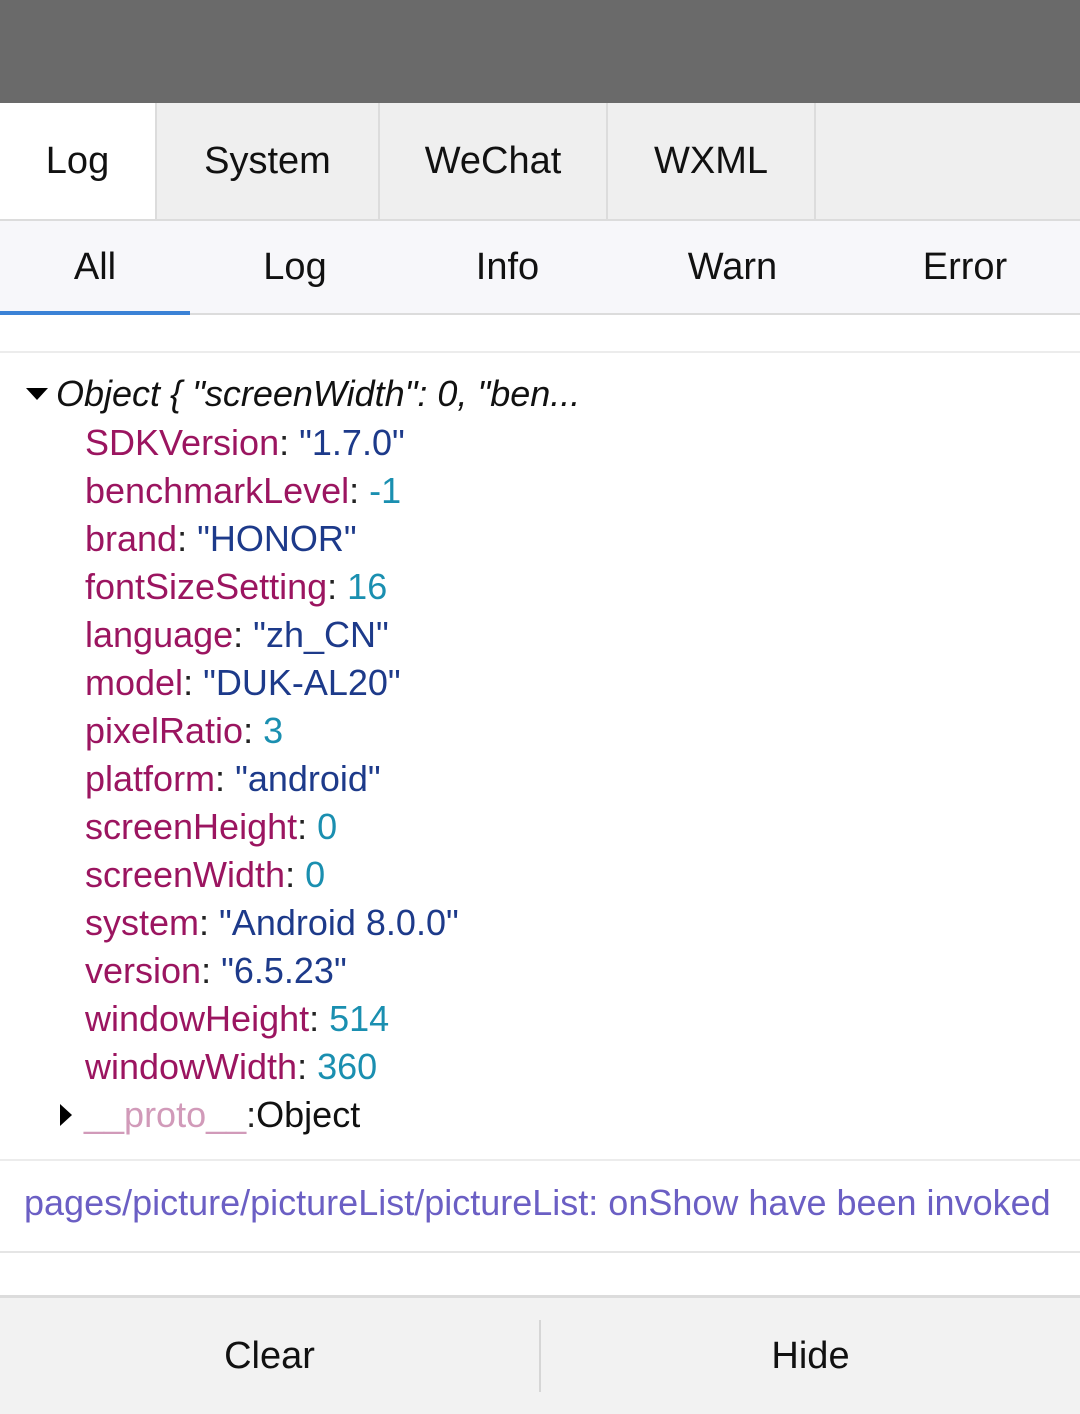  Describe the element at coordinates (143, 970) in the screenshot. I see `property-key: version` at that location.